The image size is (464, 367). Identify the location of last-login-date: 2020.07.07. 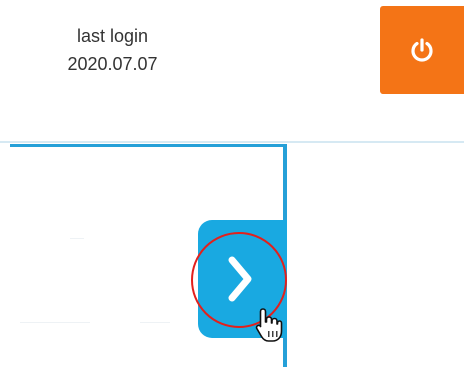
(112, 64).